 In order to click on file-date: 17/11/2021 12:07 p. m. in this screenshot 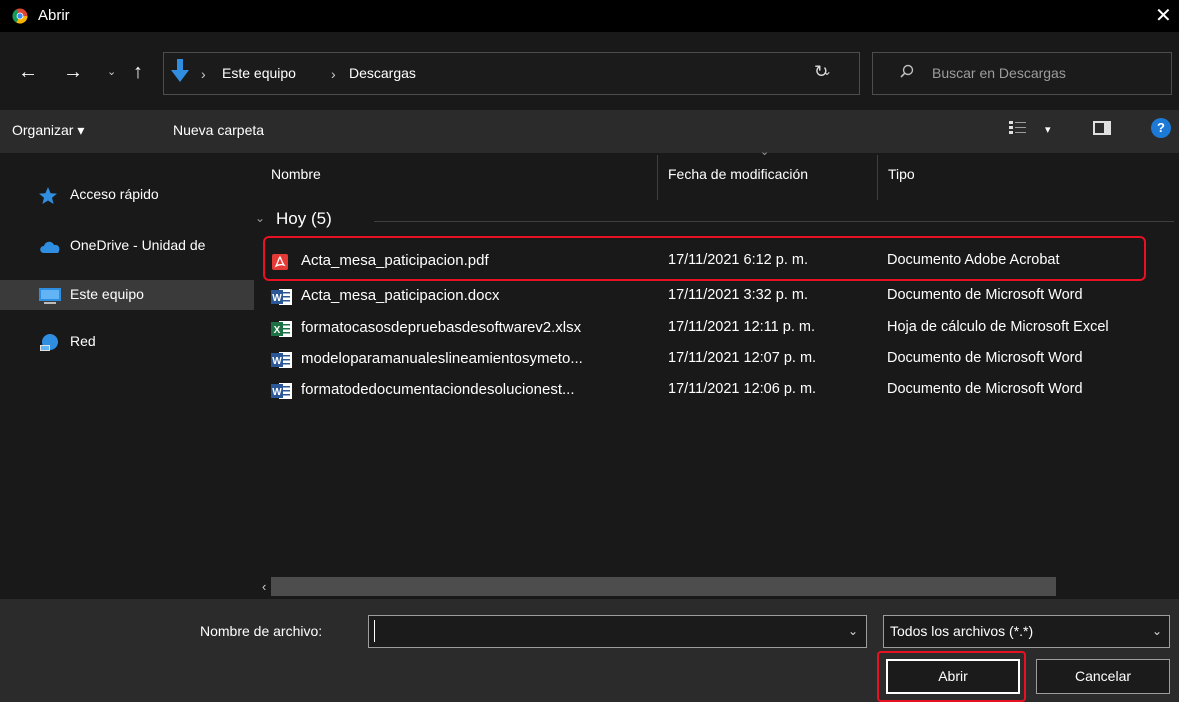, I will do `click(742, 358)`.